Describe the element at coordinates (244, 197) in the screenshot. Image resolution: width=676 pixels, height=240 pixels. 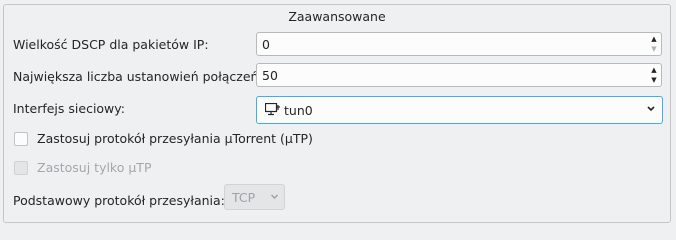
I see `base-protocol-value: TCP` at that location.